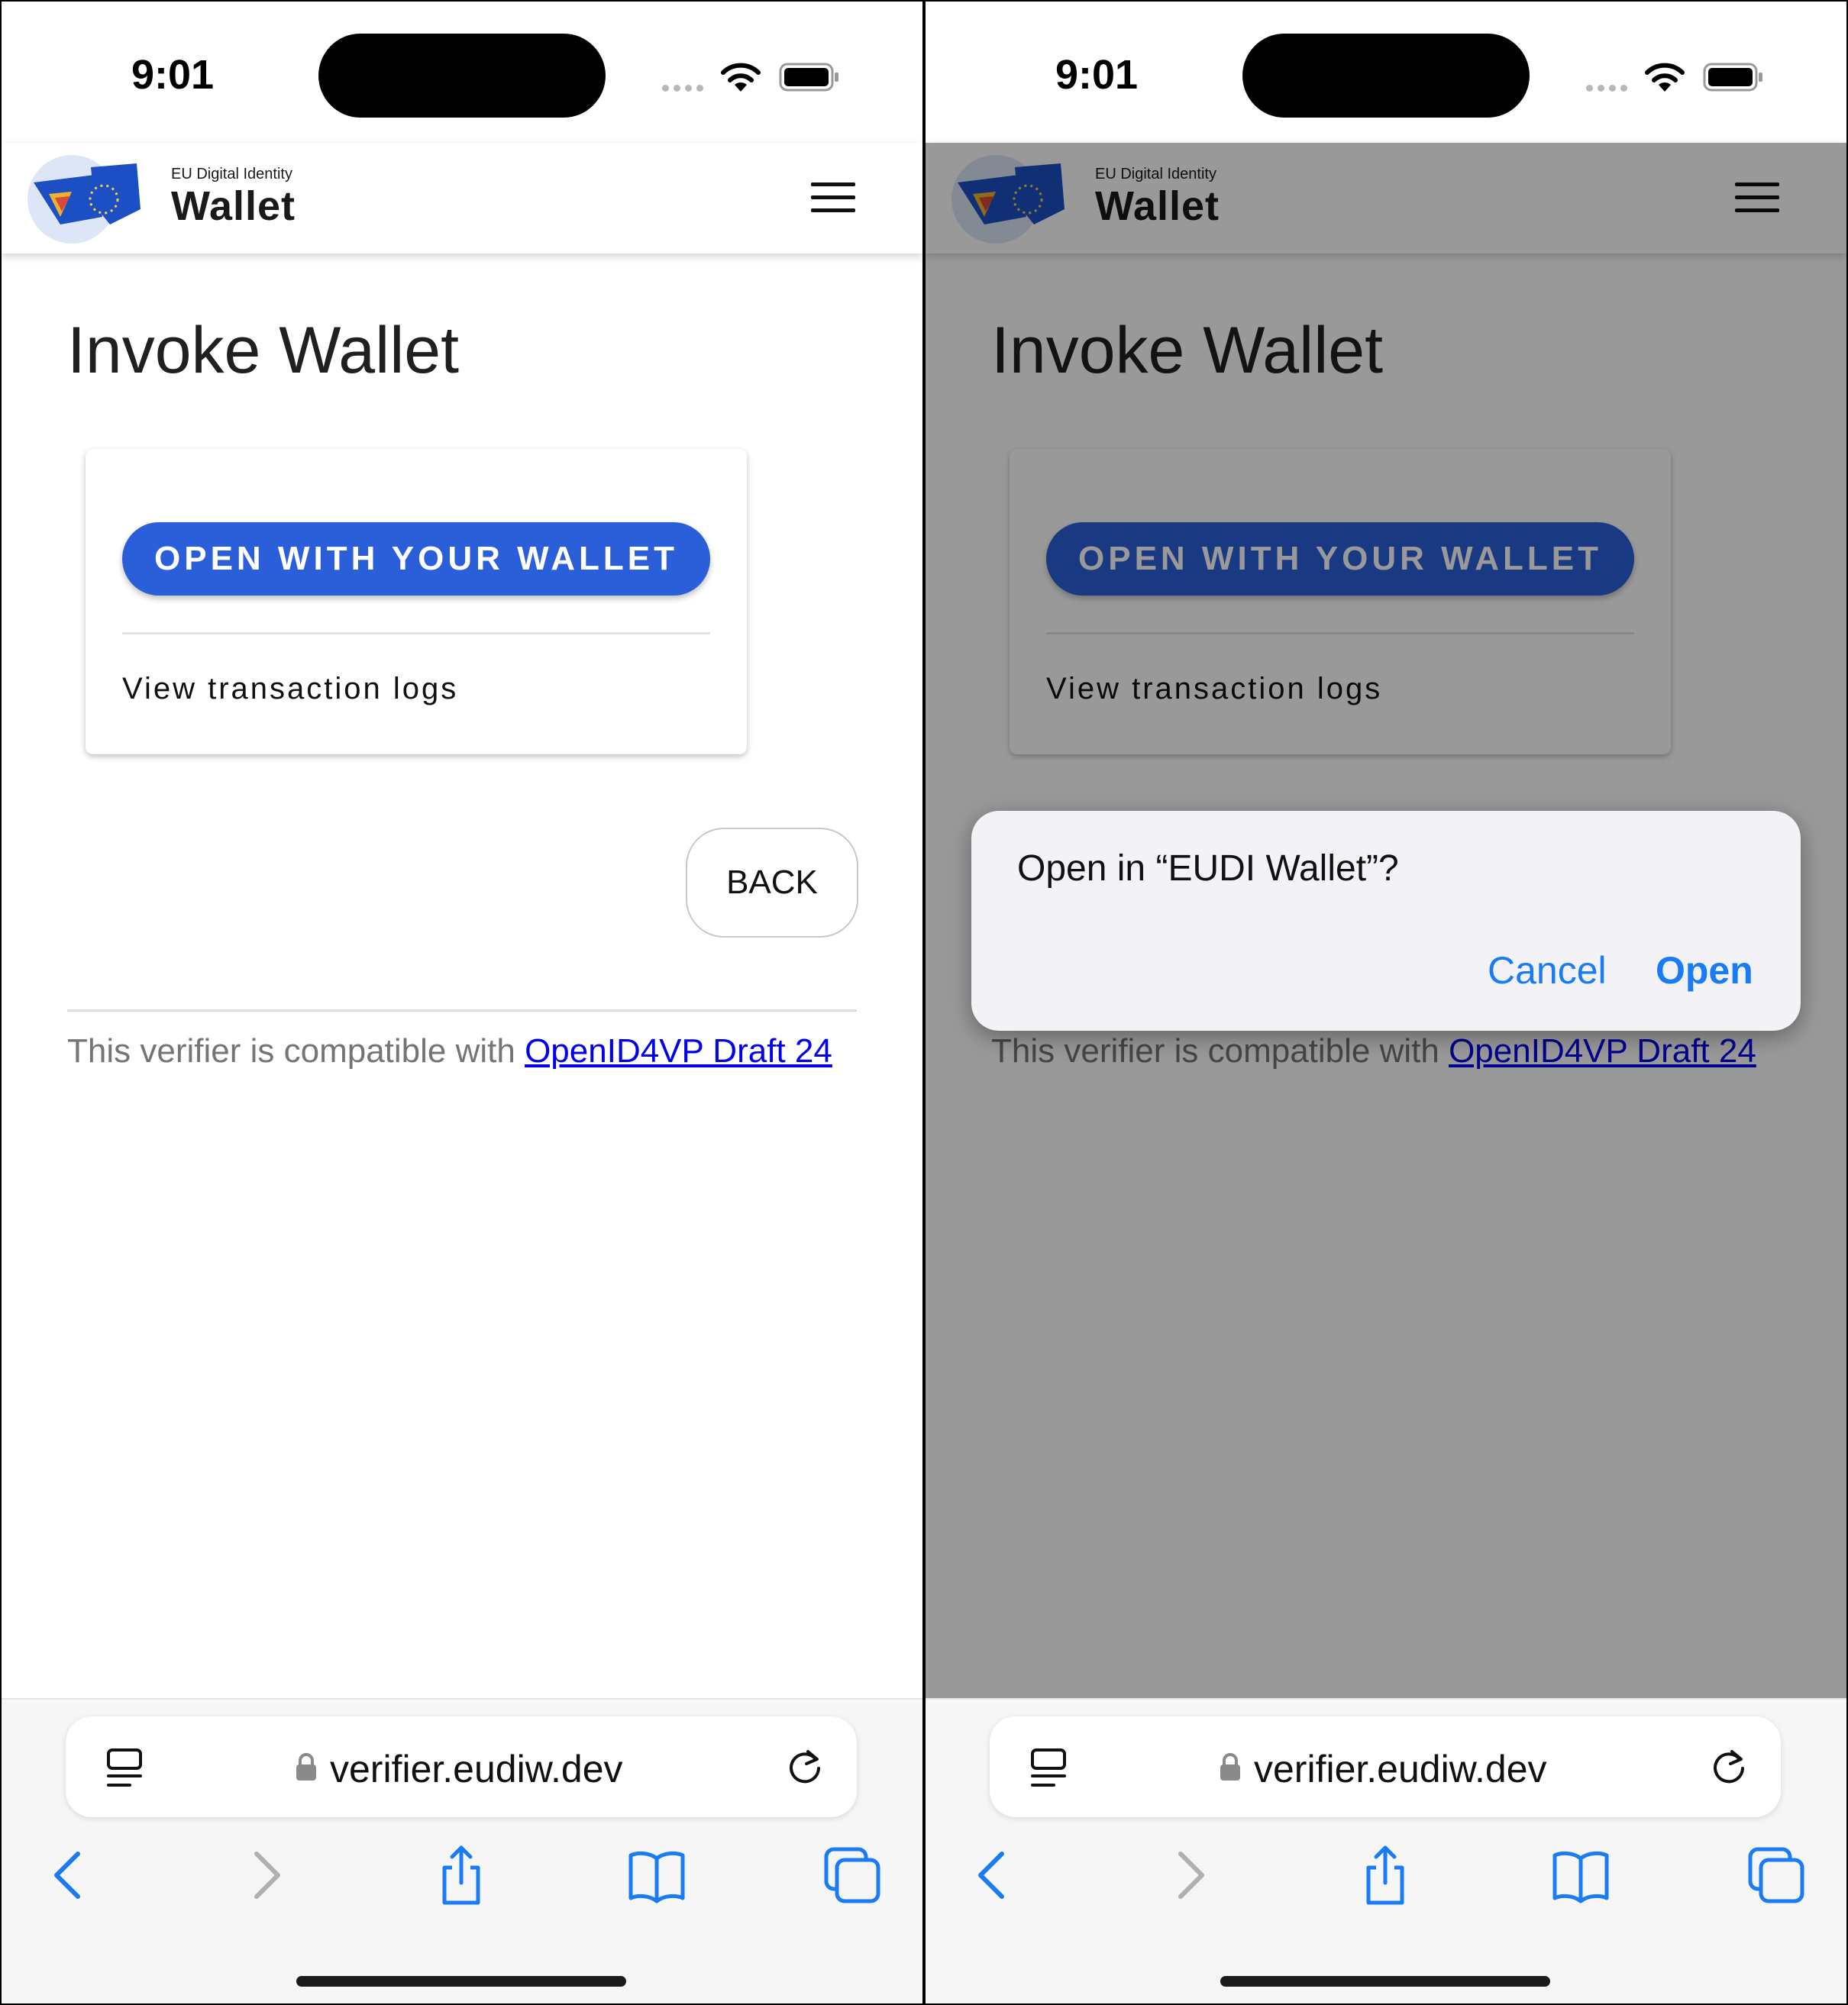 The width and height of the screenshot is (1848, 2005). What do you see at coordinates (290, 689) in the screenshot?
I see `view-transaction-logs-link: View transaction logs` at bounding box center [290, 689].